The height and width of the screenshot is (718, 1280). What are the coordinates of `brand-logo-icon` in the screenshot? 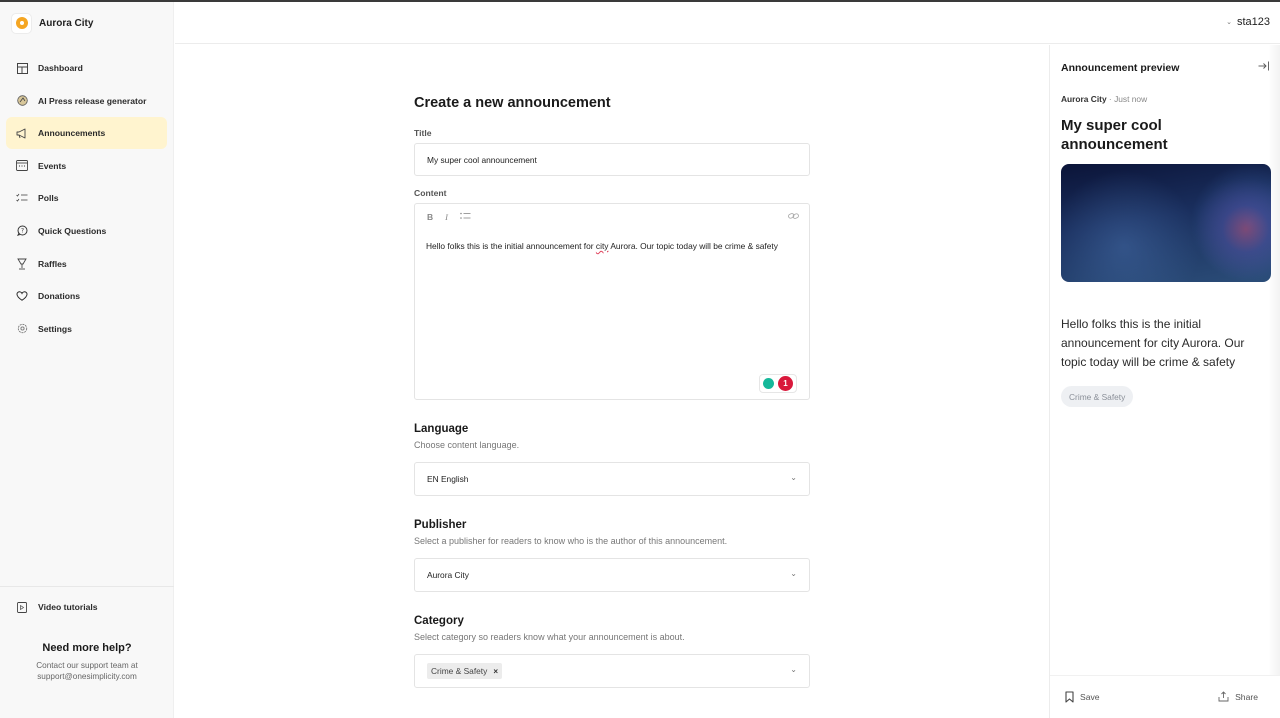 It's located at (21, 23).